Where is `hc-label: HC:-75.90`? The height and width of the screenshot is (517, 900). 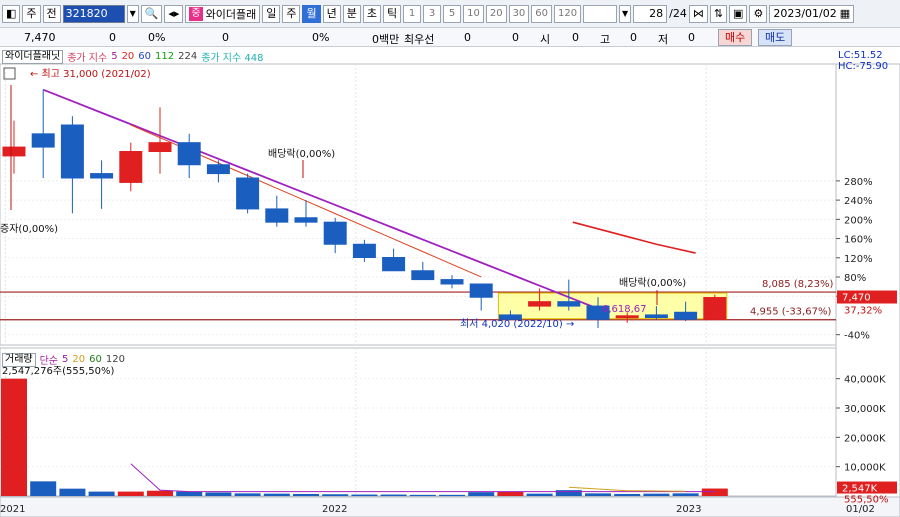 hc-label: HC:-75.90 is located at coordinates (863, 66).